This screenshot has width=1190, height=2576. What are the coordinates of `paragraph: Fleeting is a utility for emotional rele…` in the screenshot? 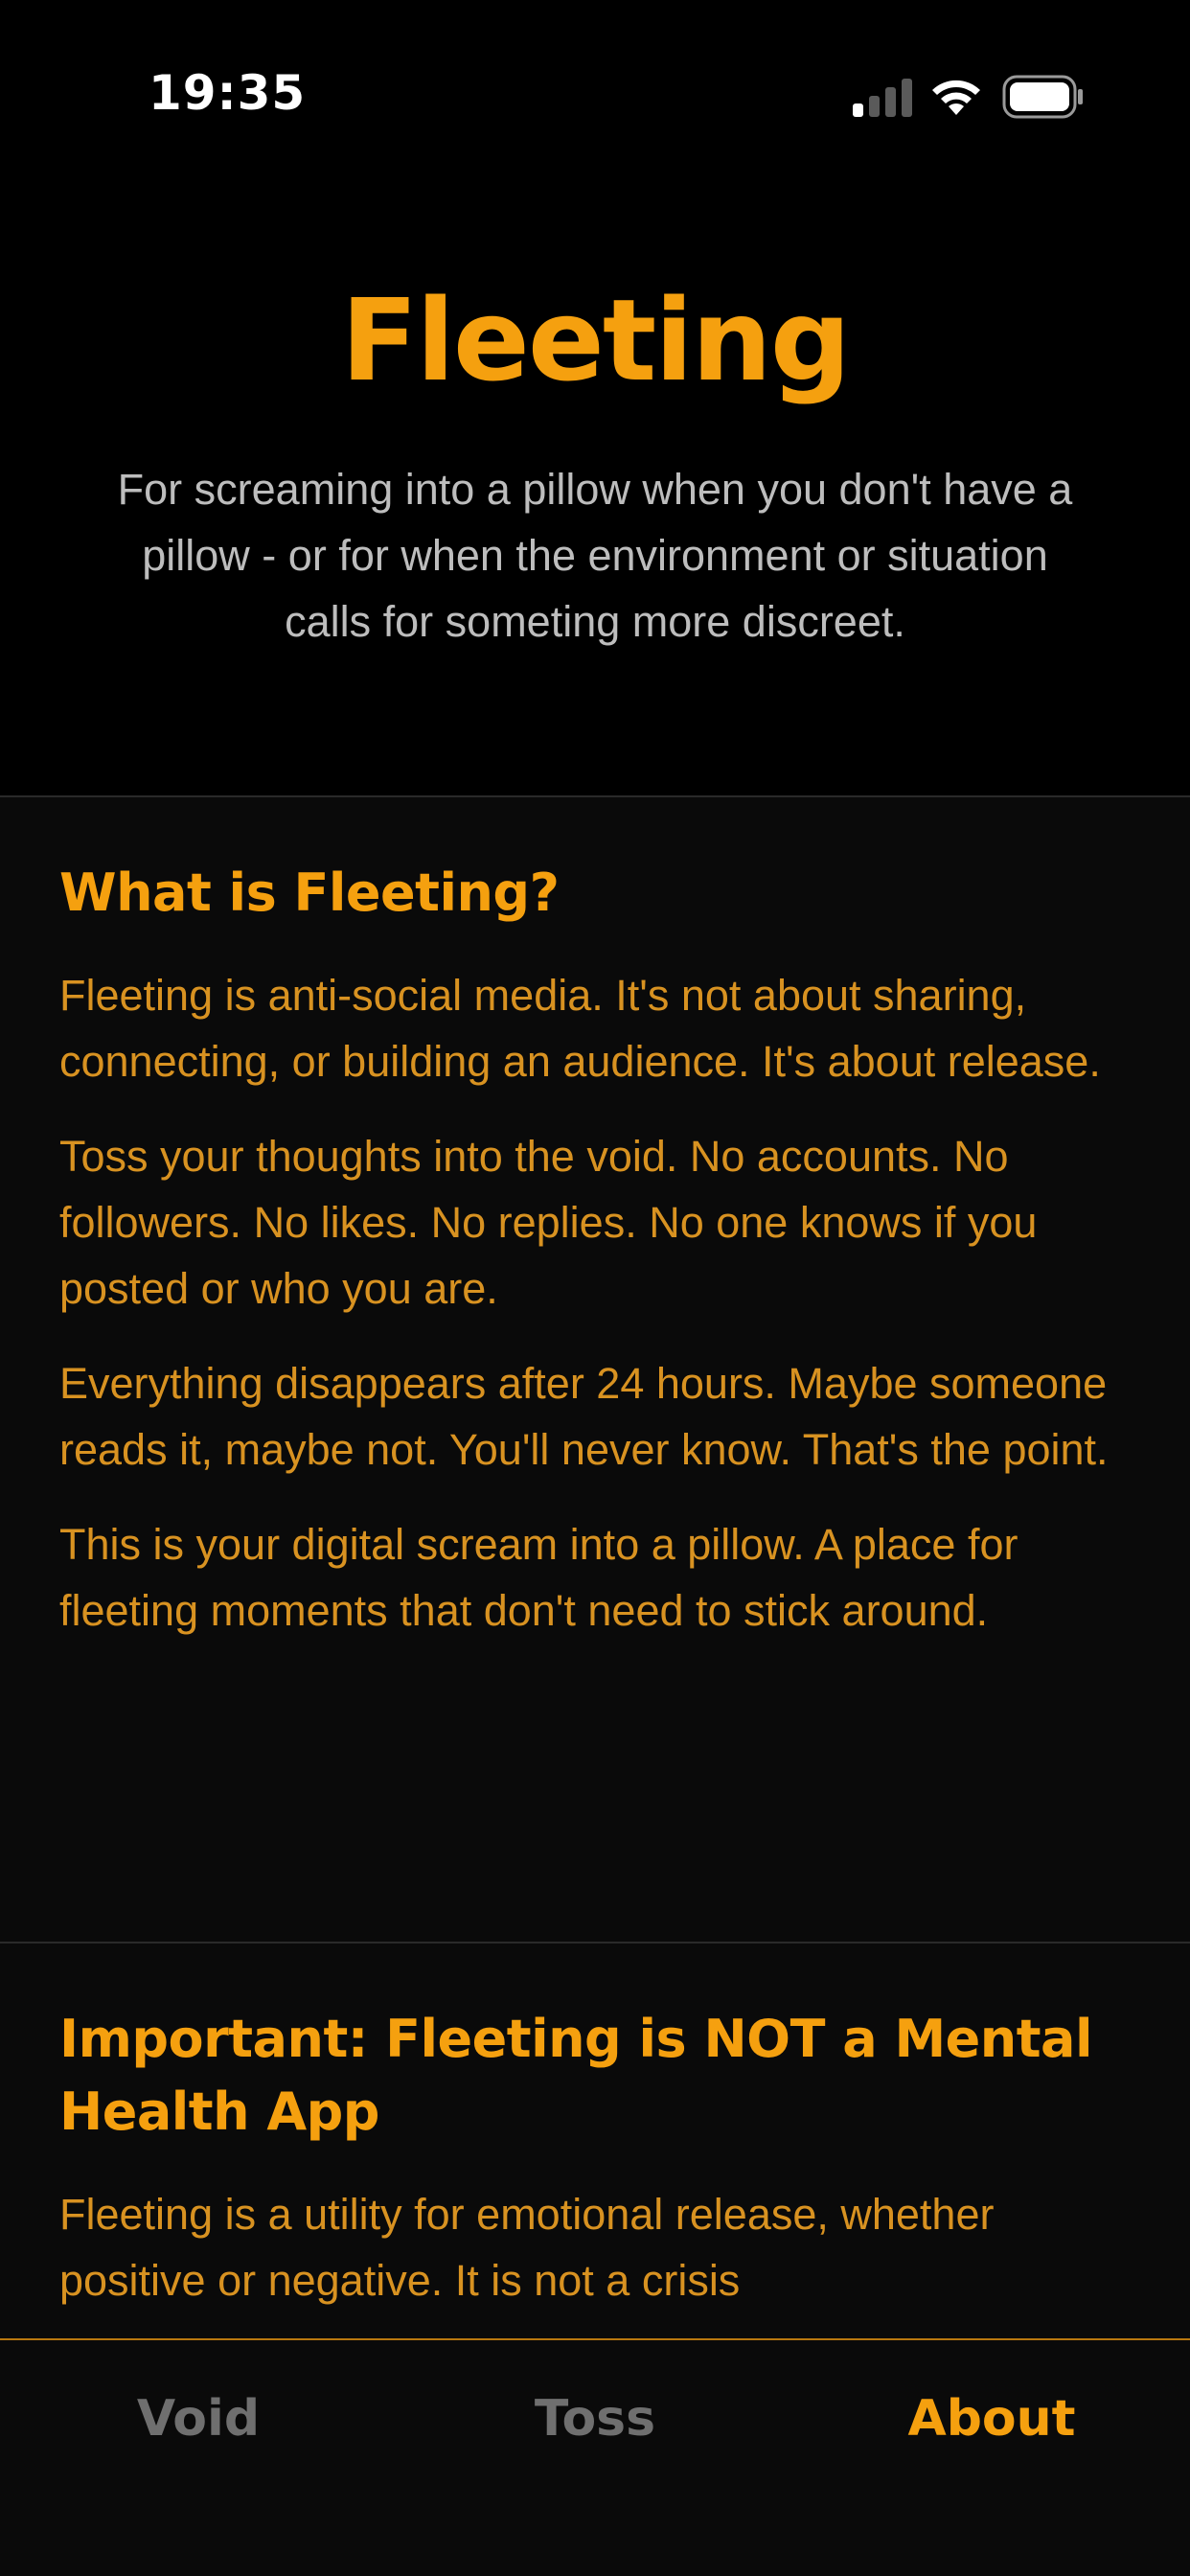 It's located at (527, 2248).